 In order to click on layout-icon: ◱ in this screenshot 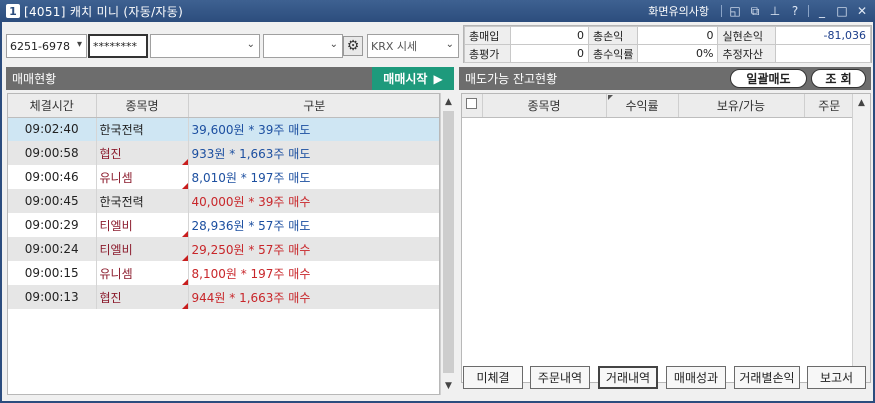, I will do `click(735, 11)`.